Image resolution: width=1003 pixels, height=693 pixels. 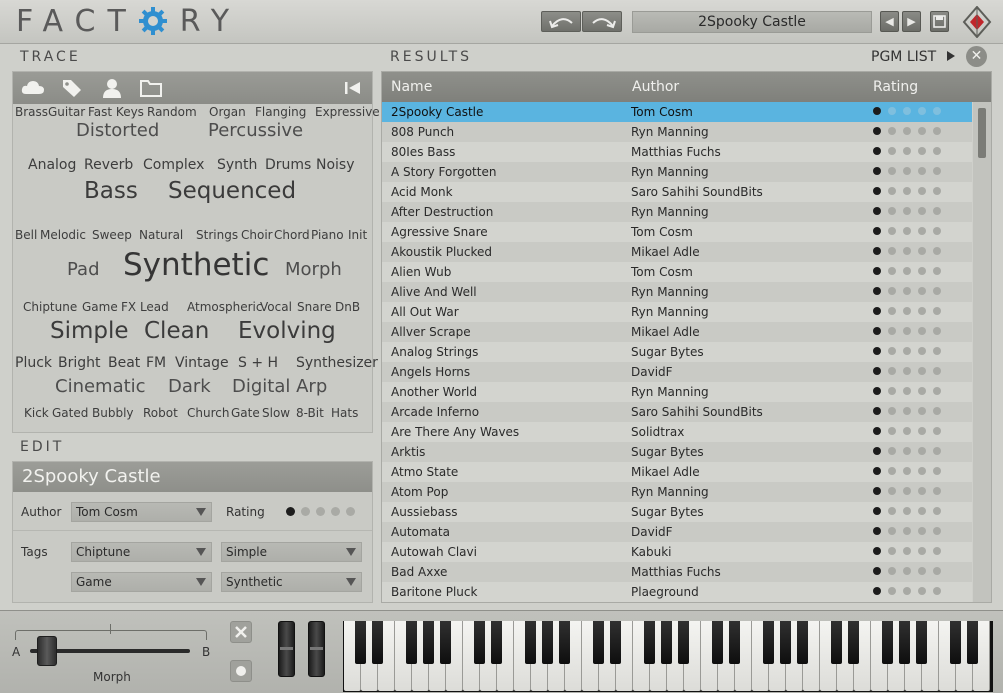 I want to click on random-button, so click(x=241, y=632).